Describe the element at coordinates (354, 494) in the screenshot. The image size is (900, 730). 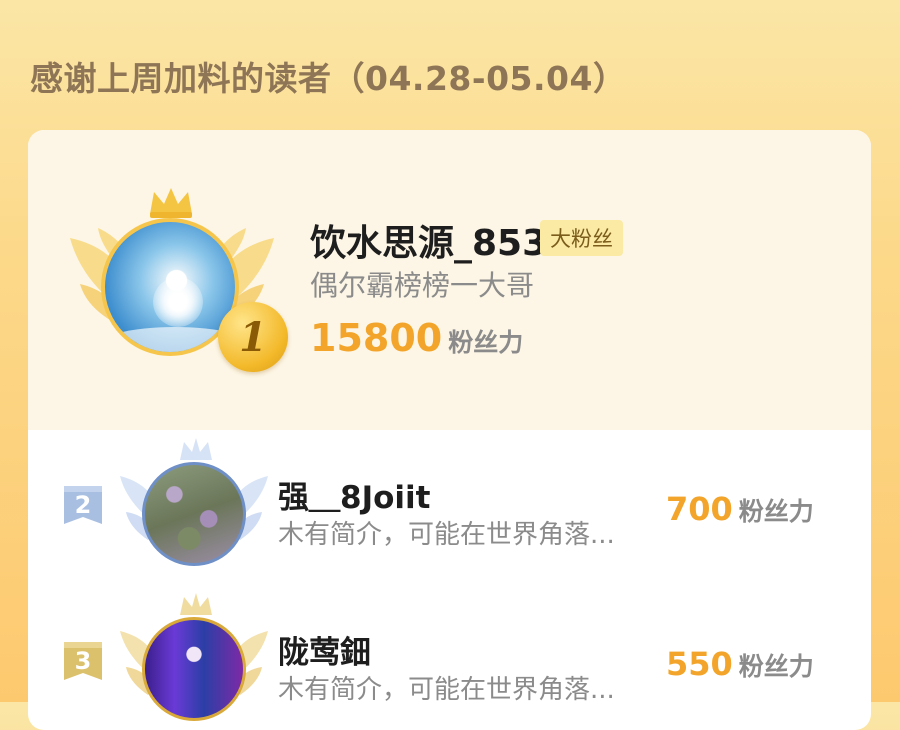
I see `user-name: 强＿8Joiit` at that location.